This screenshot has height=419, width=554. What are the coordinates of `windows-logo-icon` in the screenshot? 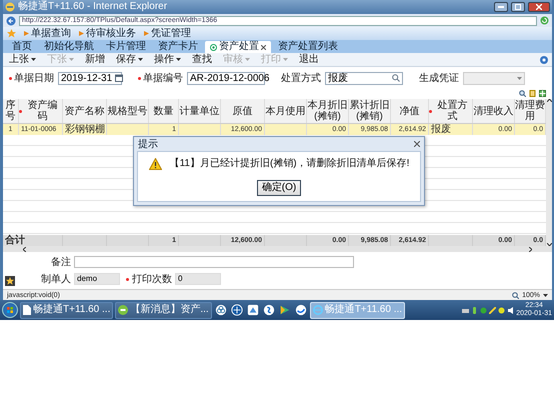 It's located at (10, 310).